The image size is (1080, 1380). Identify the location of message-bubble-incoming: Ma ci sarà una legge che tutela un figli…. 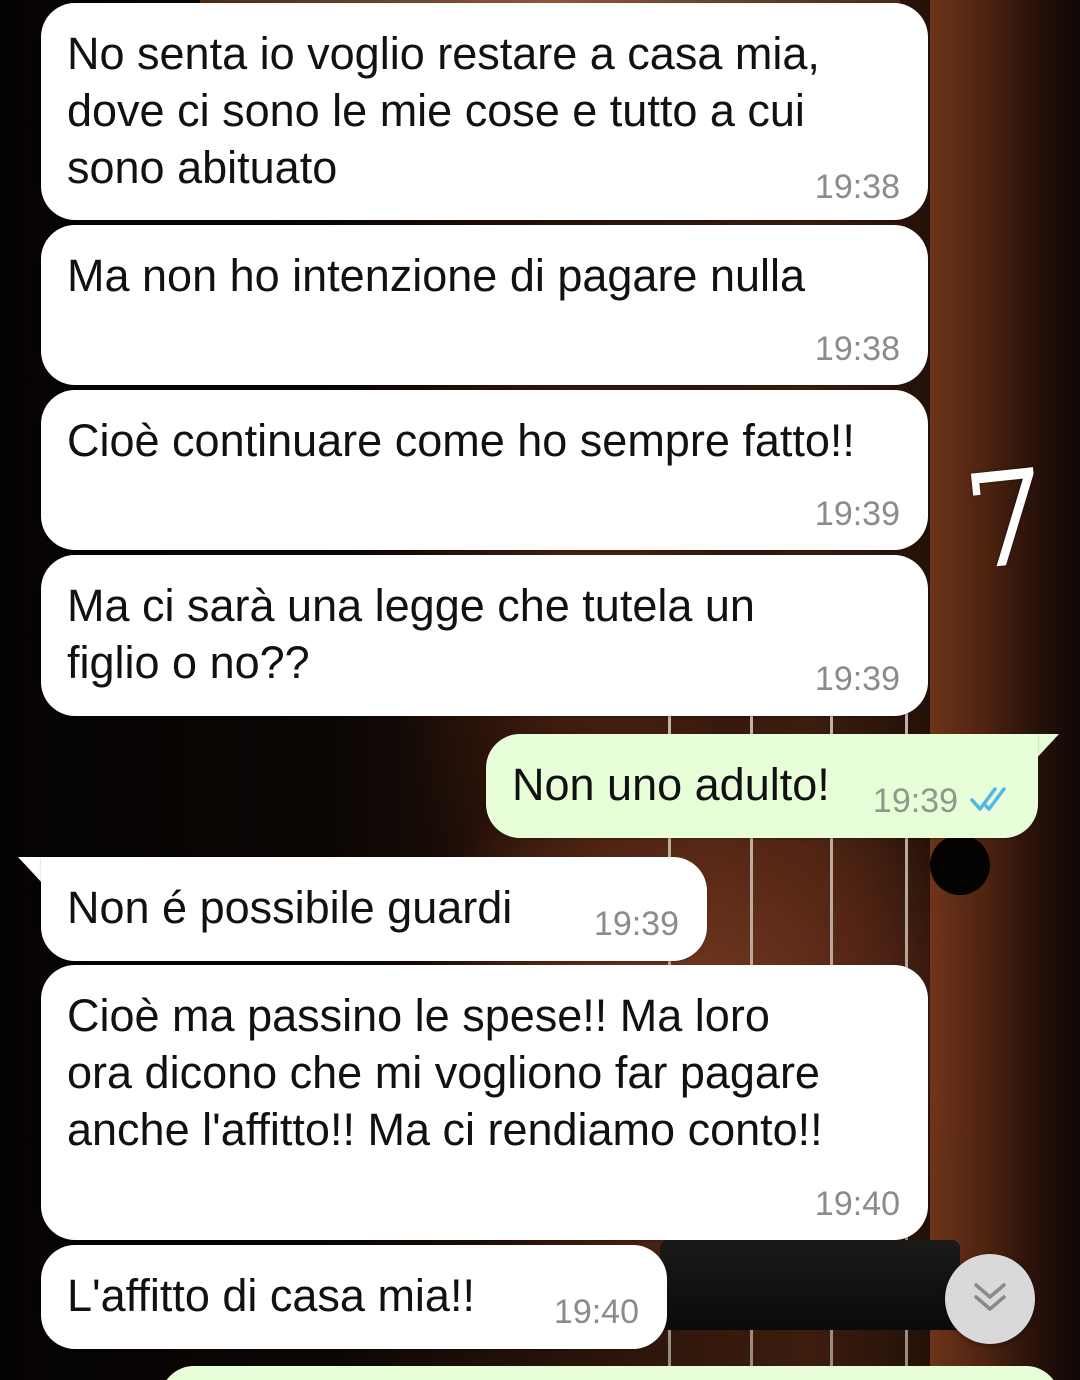
(484, 635).